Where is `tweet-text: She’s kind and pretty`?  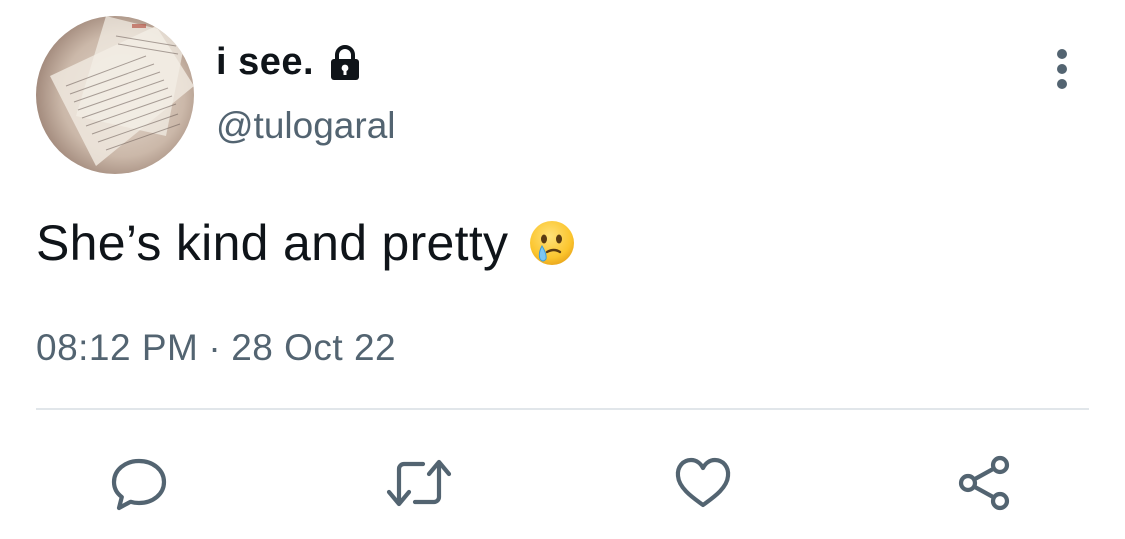 tweet-text: She’s kind and pretty is located at coordinates (306, 243).